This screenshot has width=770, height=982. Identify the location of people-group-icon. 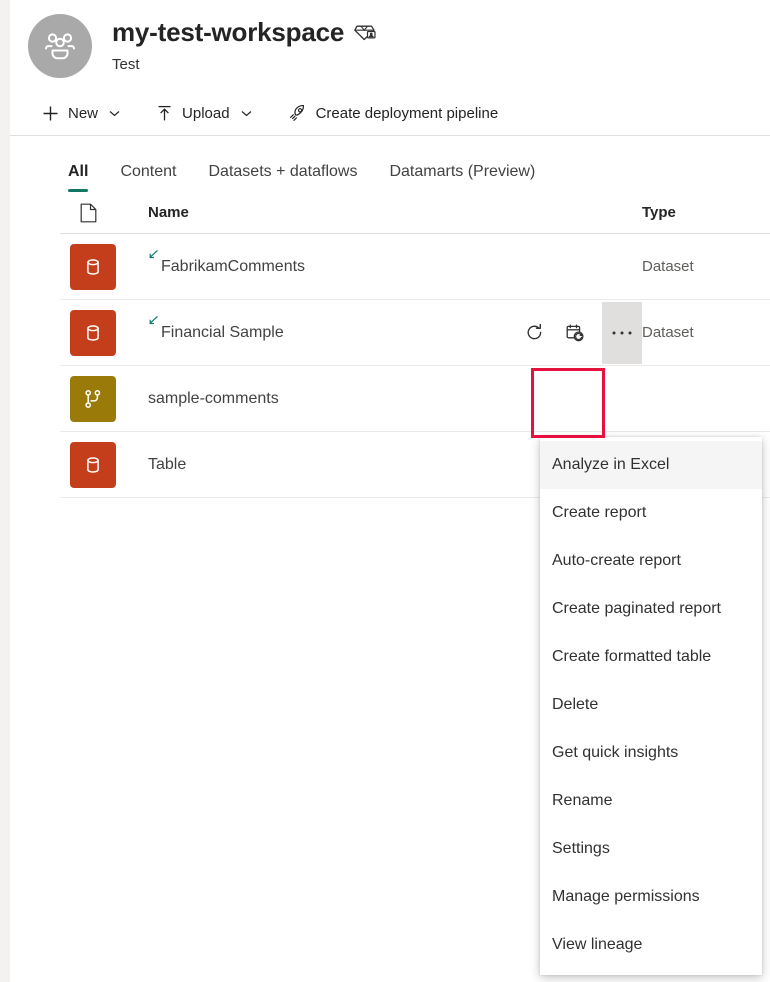
(60, 46).